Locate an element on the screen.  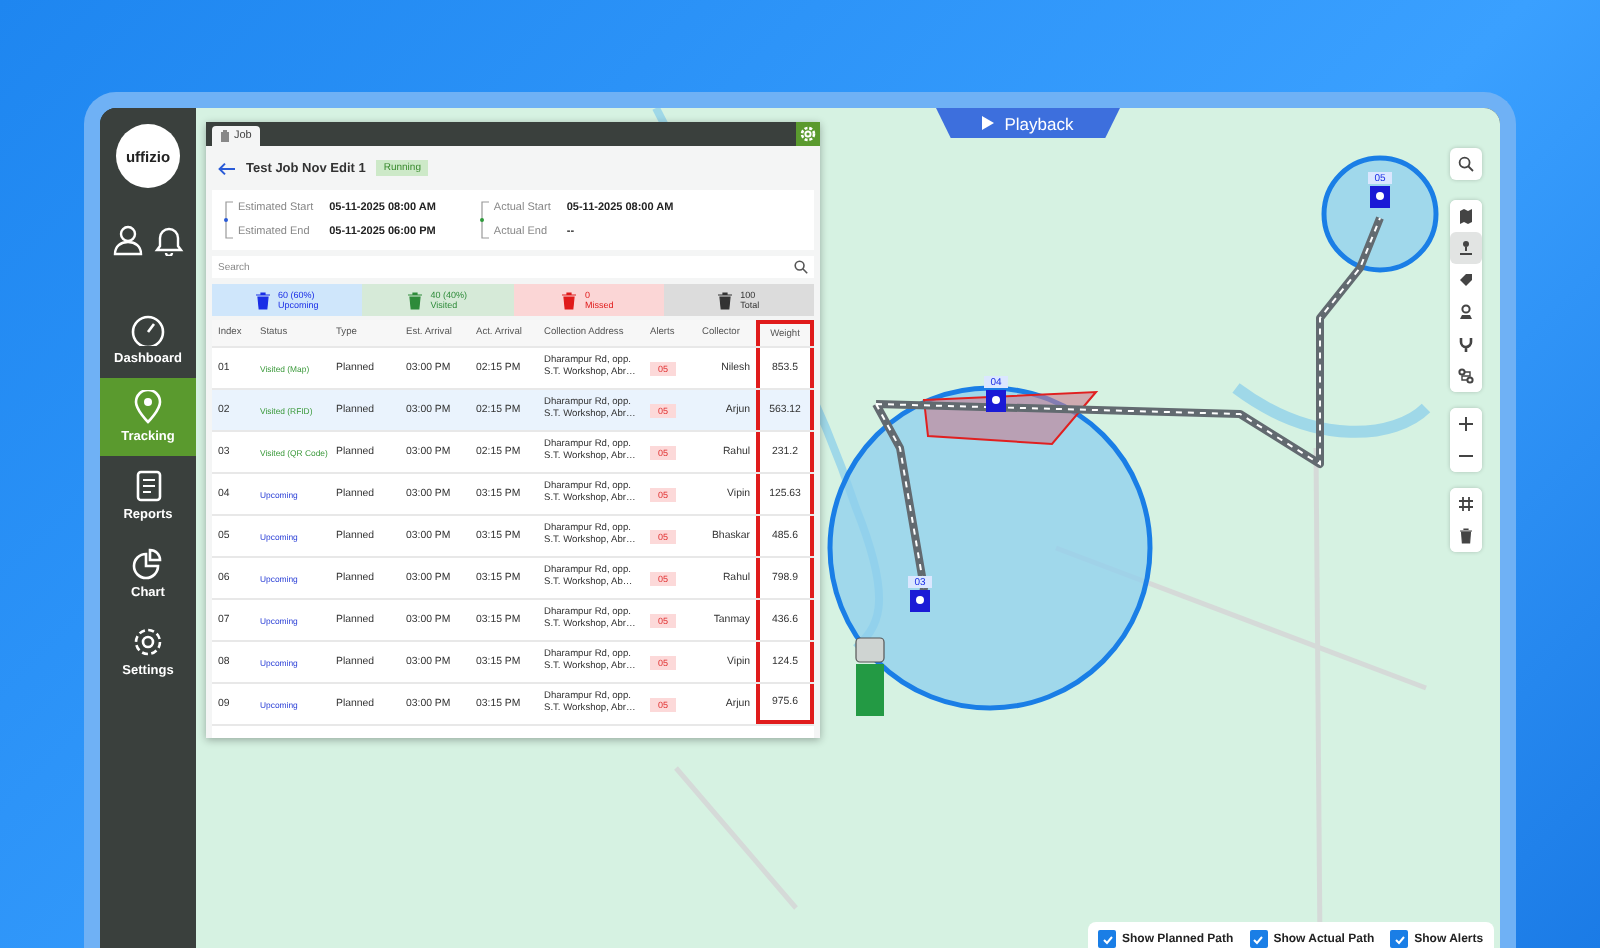
document-icon is located at coordinates (148, 485).